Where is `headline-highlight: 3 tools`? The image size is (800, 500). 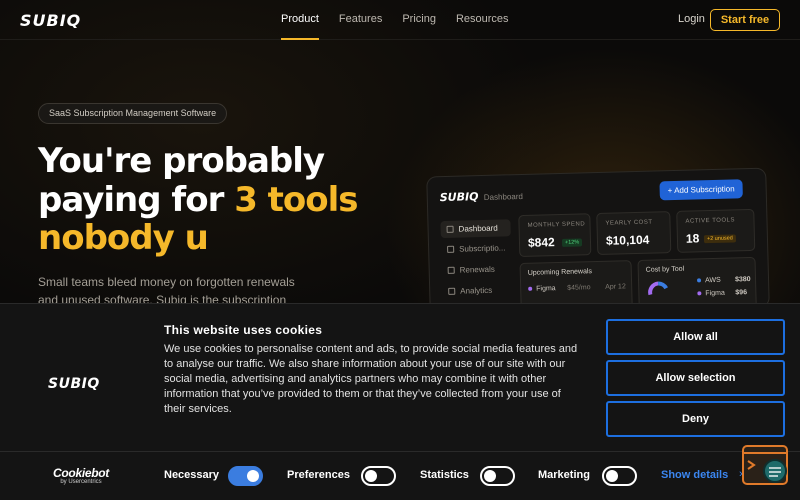
headline-highlight: 3 tools is located at coordinates (296, 199).